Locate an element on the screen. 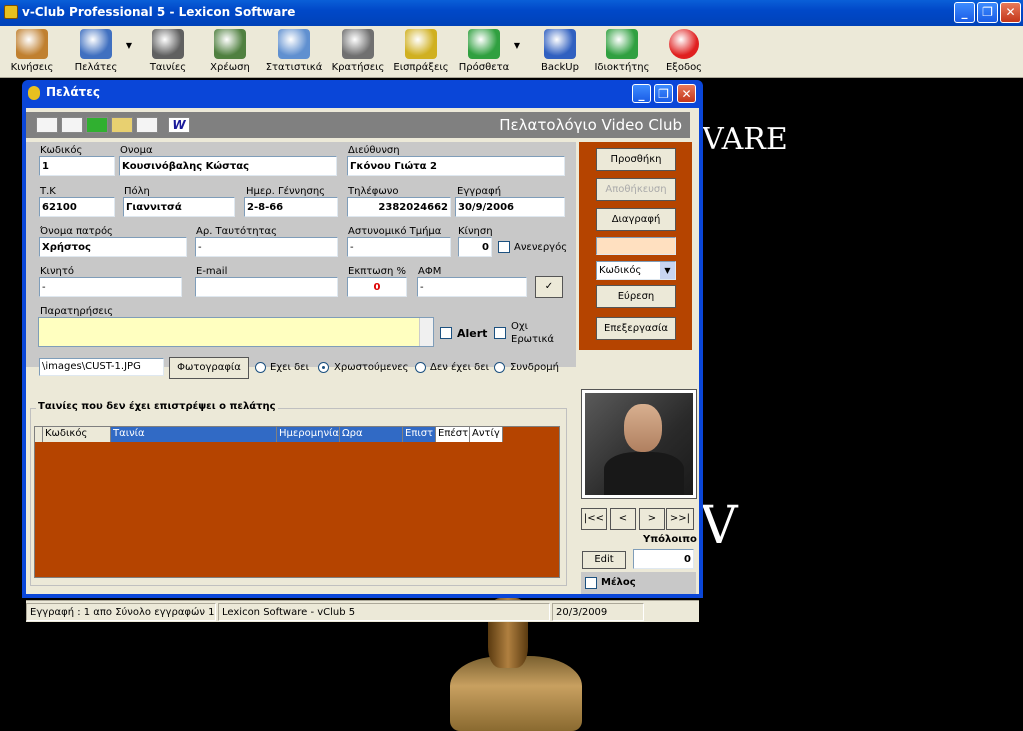  exit-icon is located at coordinates (684, 44).